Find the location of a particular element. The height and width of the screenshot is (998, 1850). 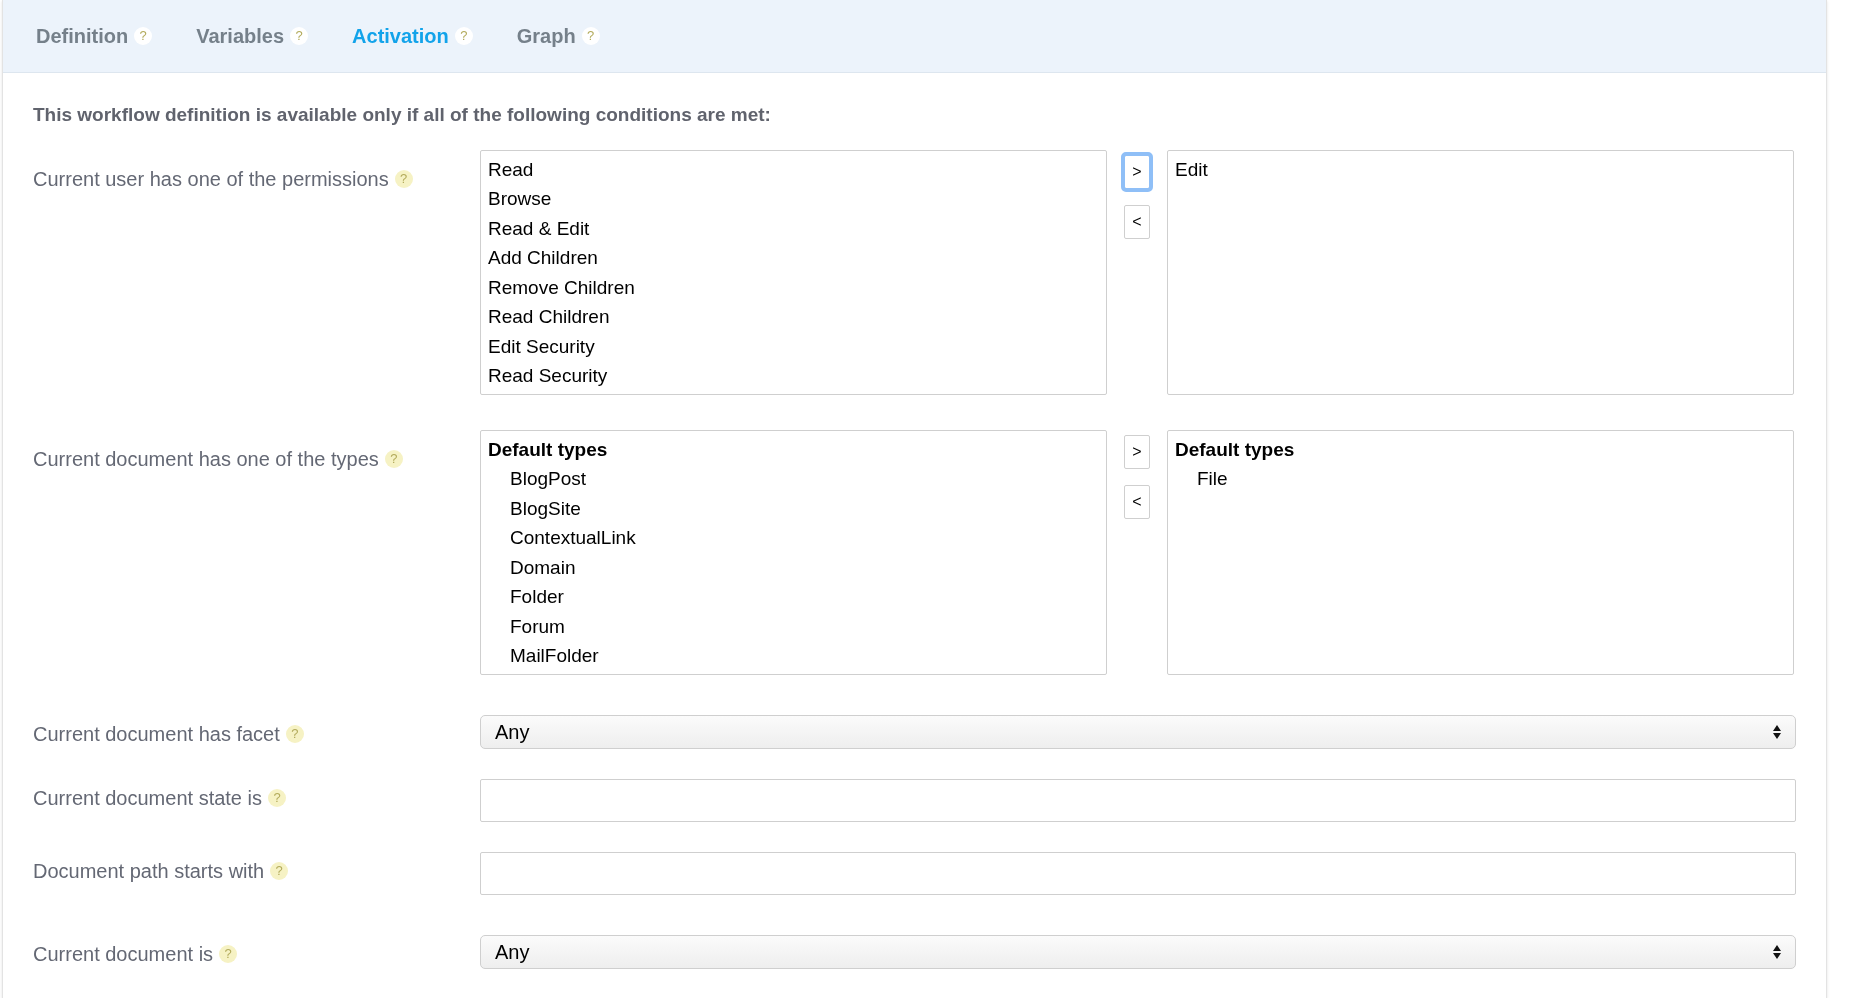

tab: Variables is located at coordinates (240, 36).